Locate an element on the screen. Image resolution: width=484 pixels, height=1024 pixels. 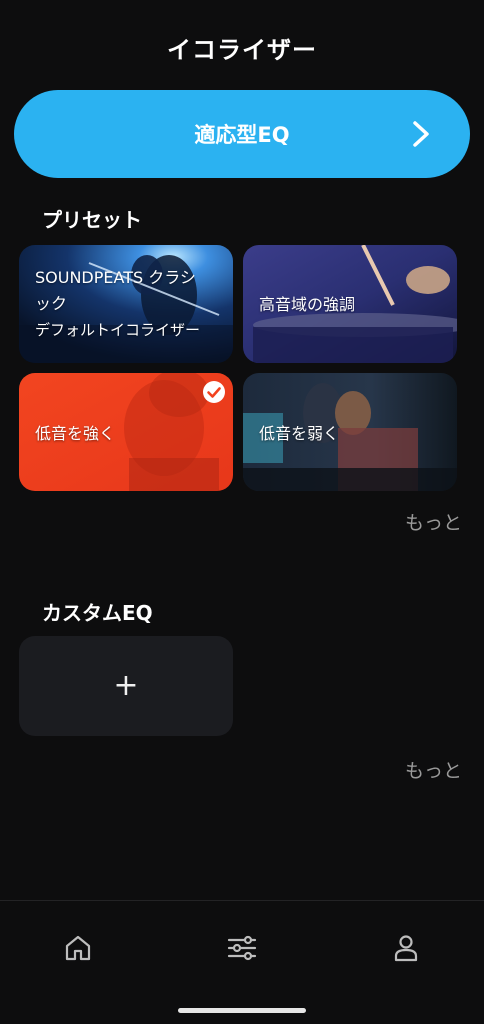
adaptive-eq-label: 適応型EQ is located at coordinates (242, 135).